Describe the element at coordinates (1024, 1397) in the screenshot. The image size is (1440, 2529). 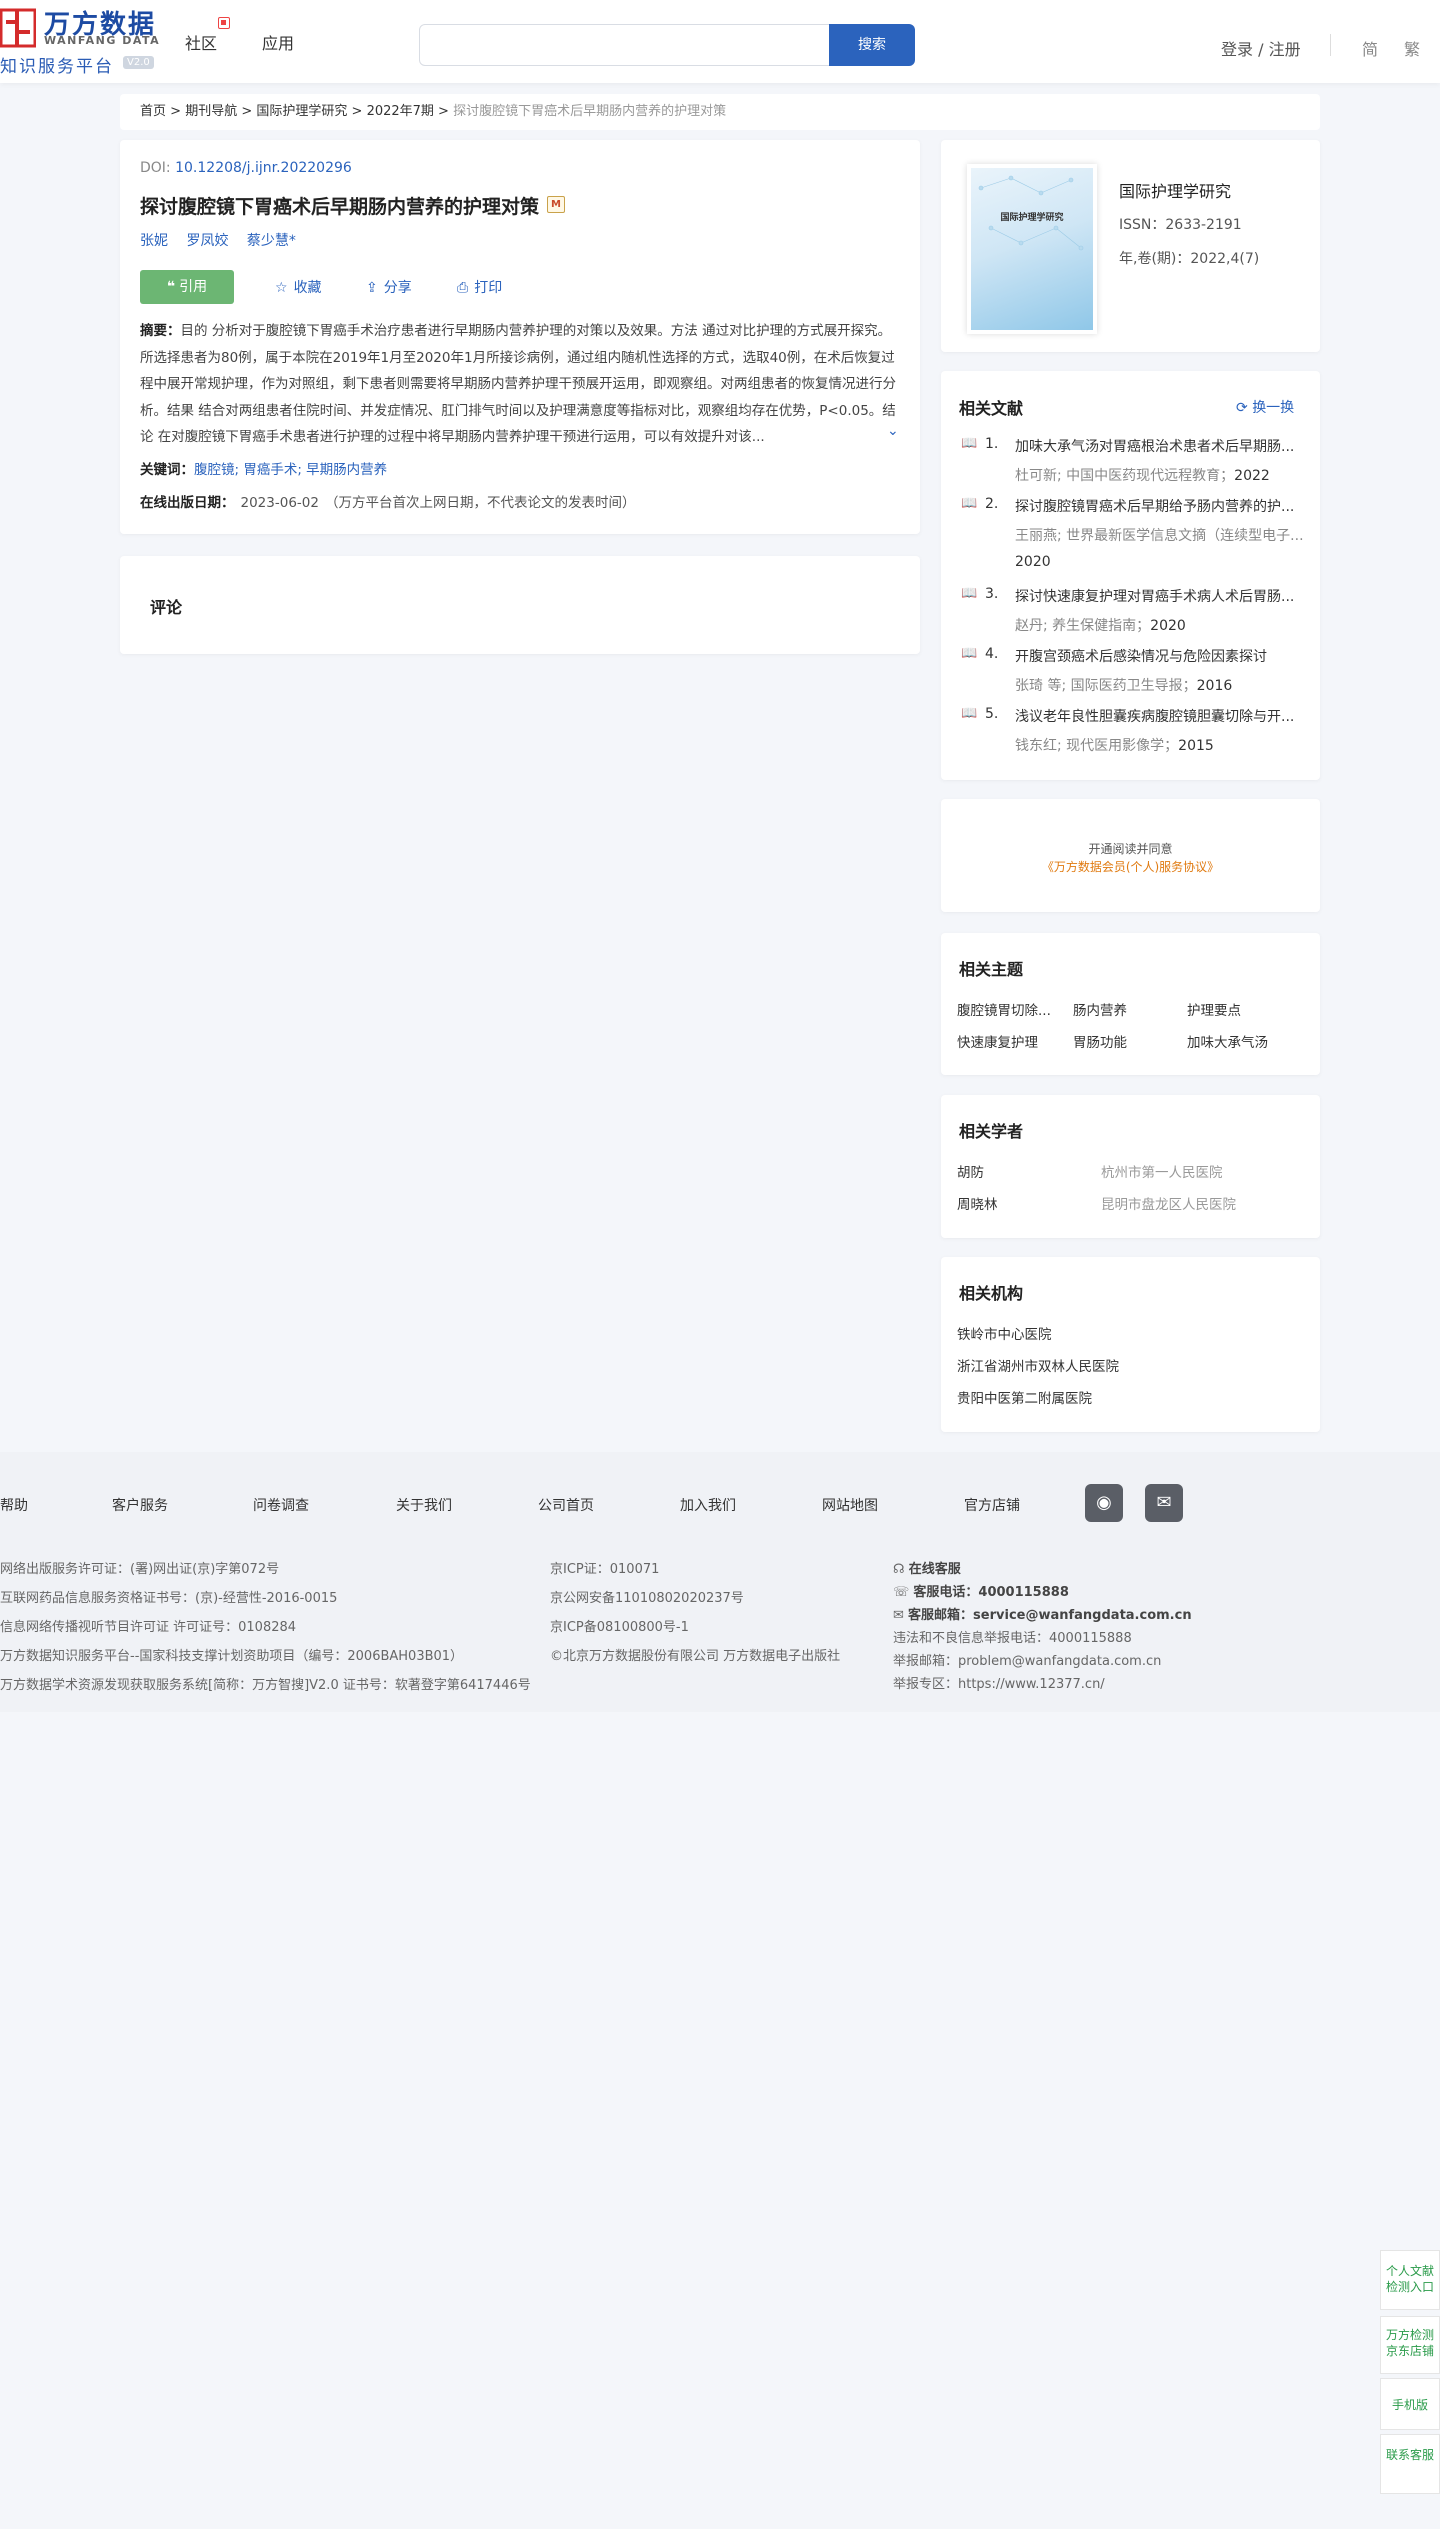
I see `org-link: 贵阳中医第二附属医院` at that location.